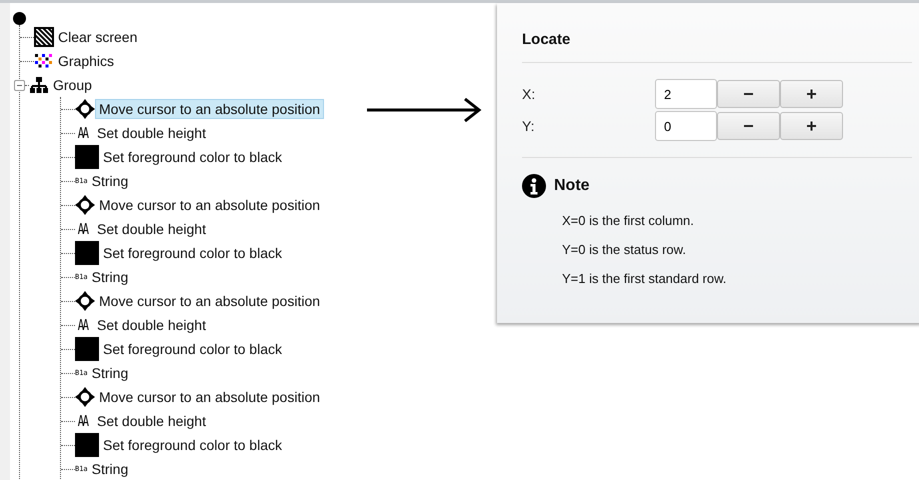  Describe the element at coordinates (547, 40) in the screenshot. I see `panel-title: Locate` at that location.